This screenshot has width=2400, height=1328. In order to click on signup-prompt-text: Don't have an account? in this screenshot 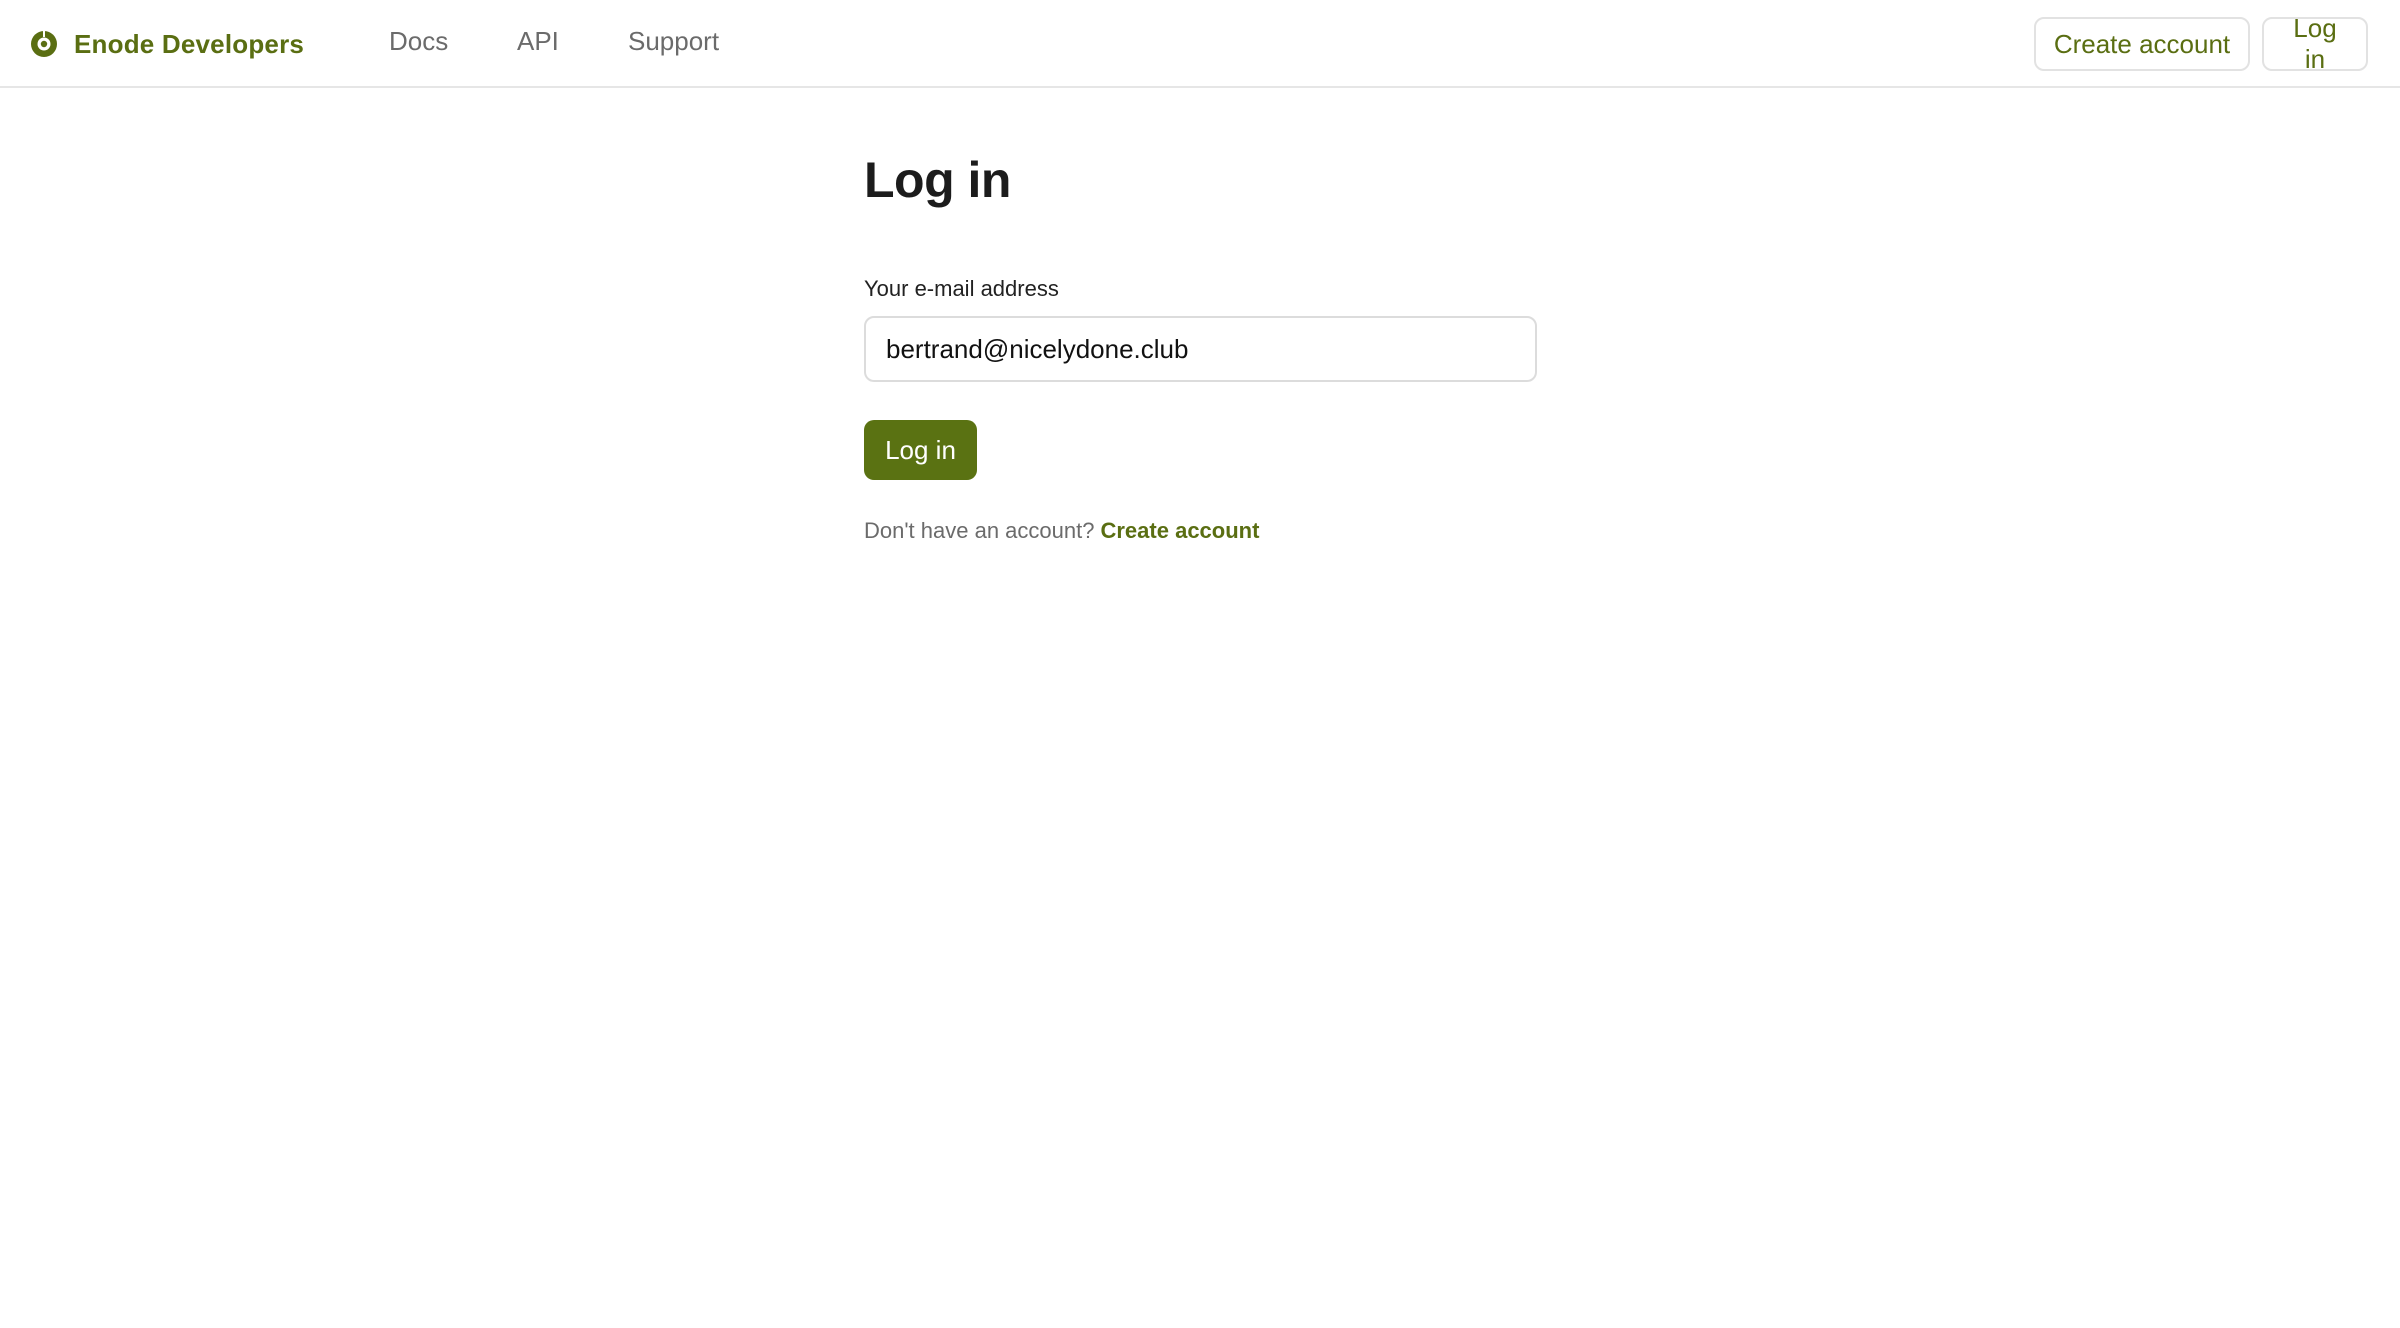, I will do `click(979, 530)`.